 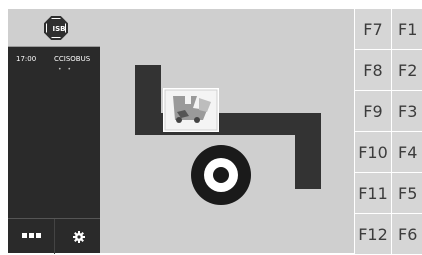 What do you see at coordinates (59, 29) in the screenshot?
I see `isb-label: ISB` at bounding box center [59, 29].